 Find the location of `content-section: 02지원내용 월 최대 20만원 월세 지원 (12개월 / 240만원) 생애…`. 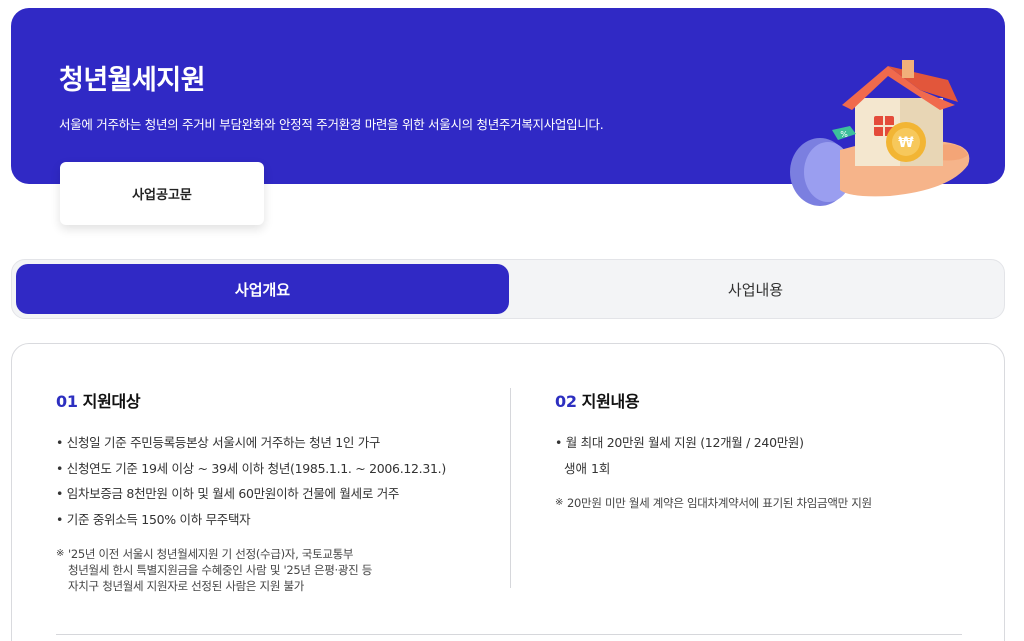

content-section: 02지원내용 월 최대 20만원 월세 지원 (12개월 / 240만원) 생애… is located at coordinates (765, 449).